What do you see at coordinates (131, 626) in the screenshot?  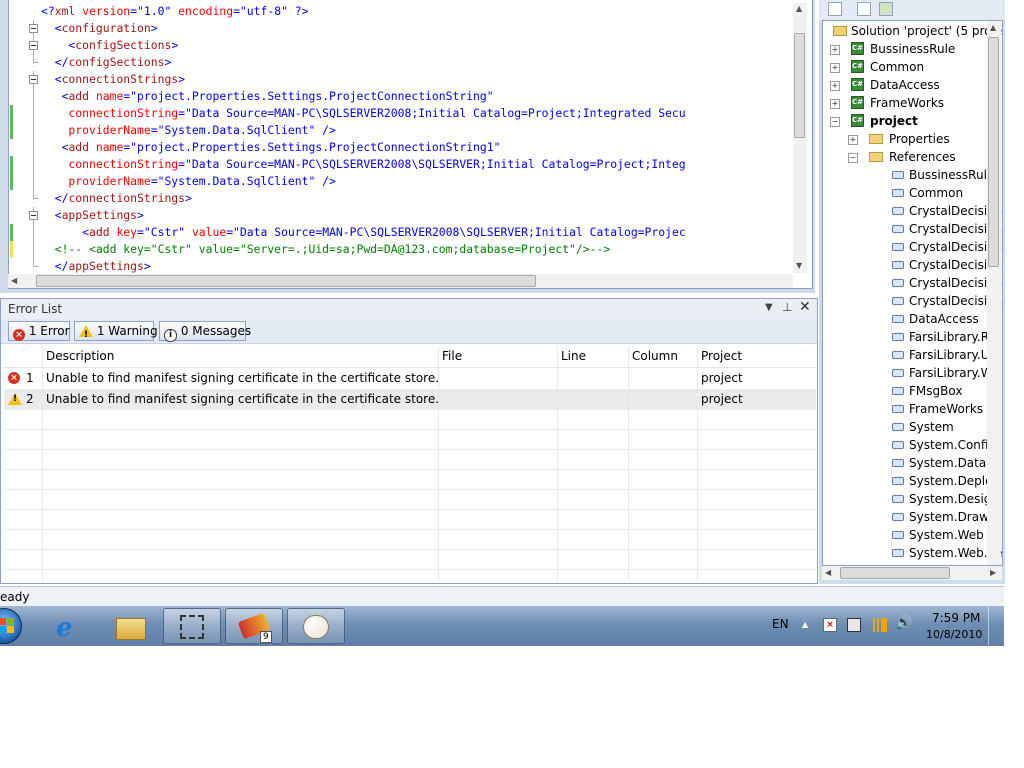 I see `windows-explorer-button` at bounding box center [131, 626].